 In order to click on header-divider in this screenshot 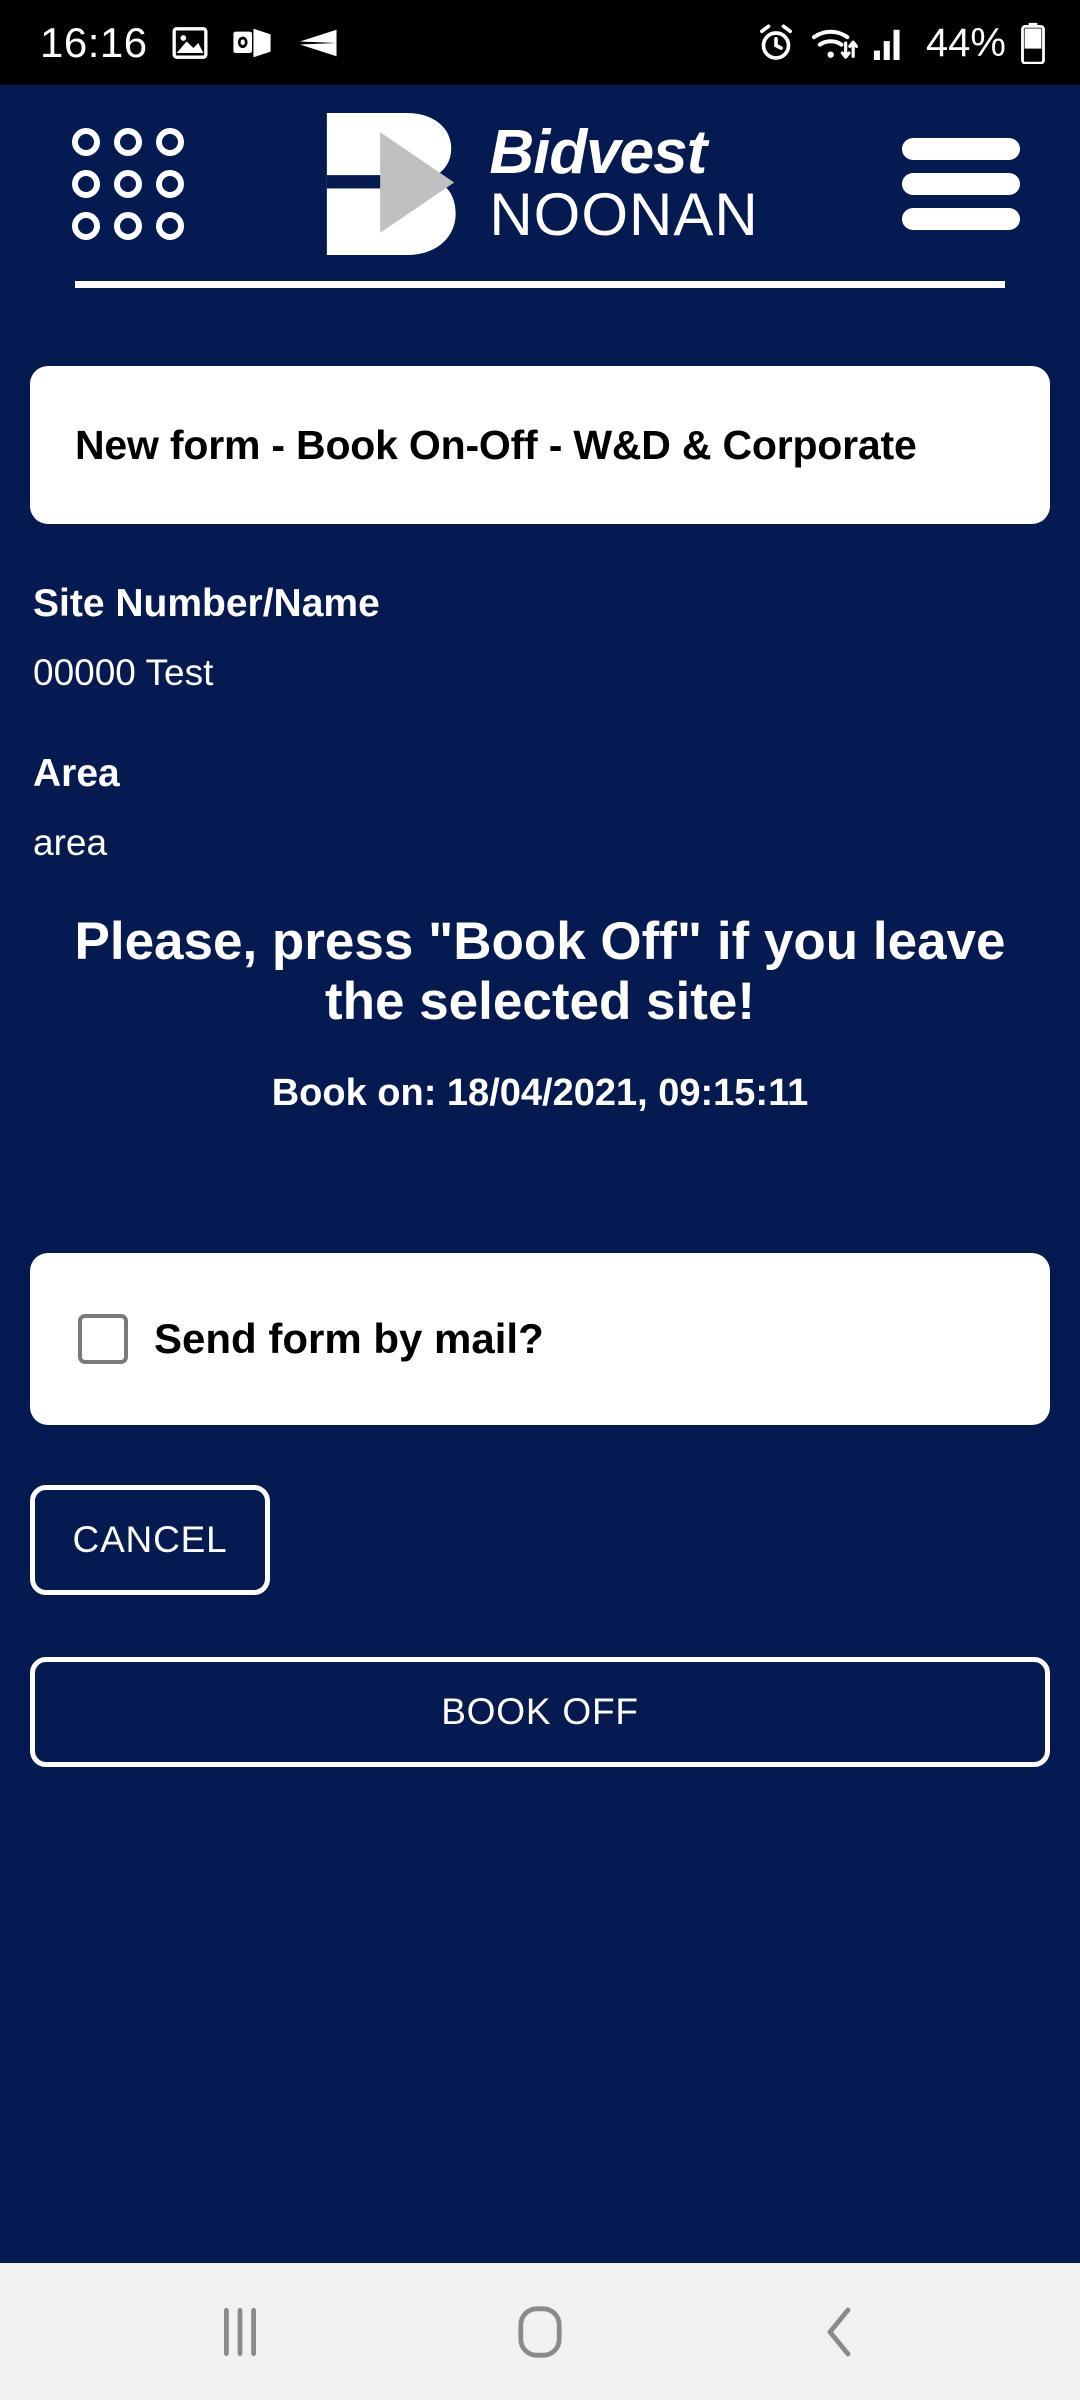, I will do `click(540, 284)`.